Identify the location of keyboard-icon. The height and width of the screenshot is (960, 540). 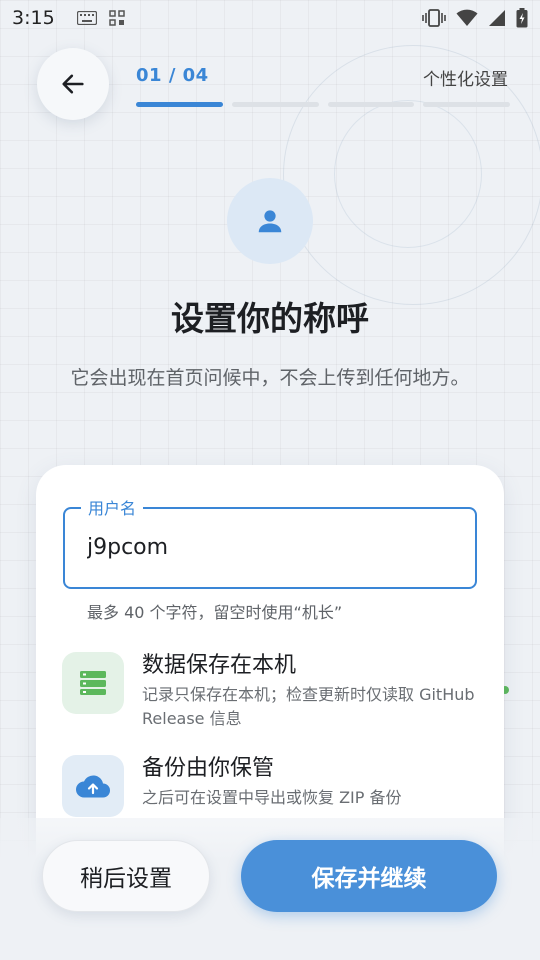
(86, 18).